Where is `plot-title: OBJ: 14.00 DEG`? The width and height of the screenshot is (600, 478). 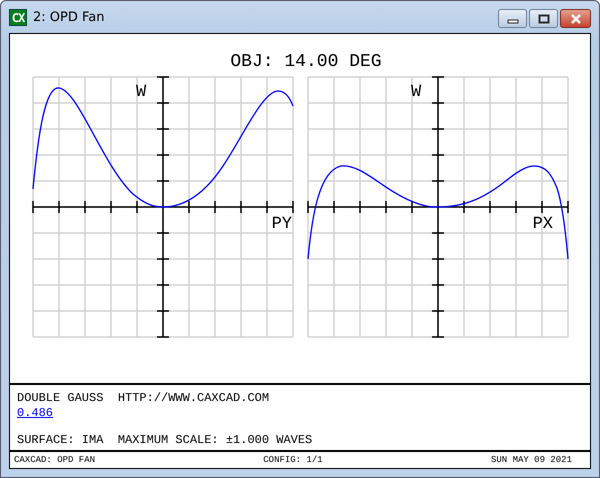 plot-title: OBJ: 14.00 DEG is located at coordinates (306, 62).